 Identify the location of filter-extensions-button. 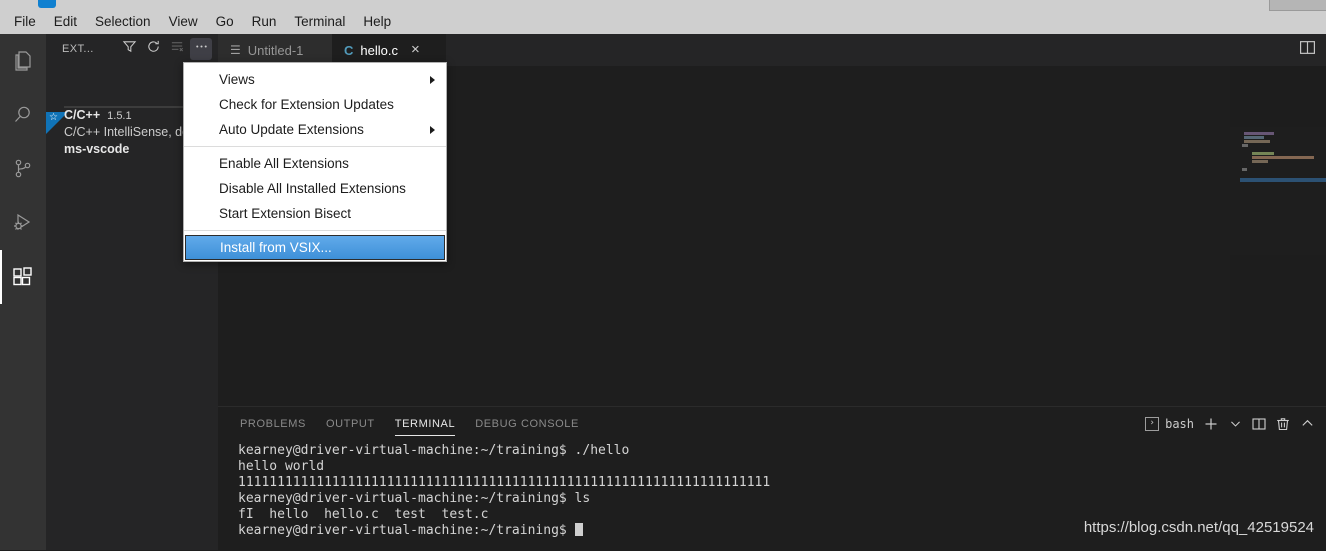
(129, 49).